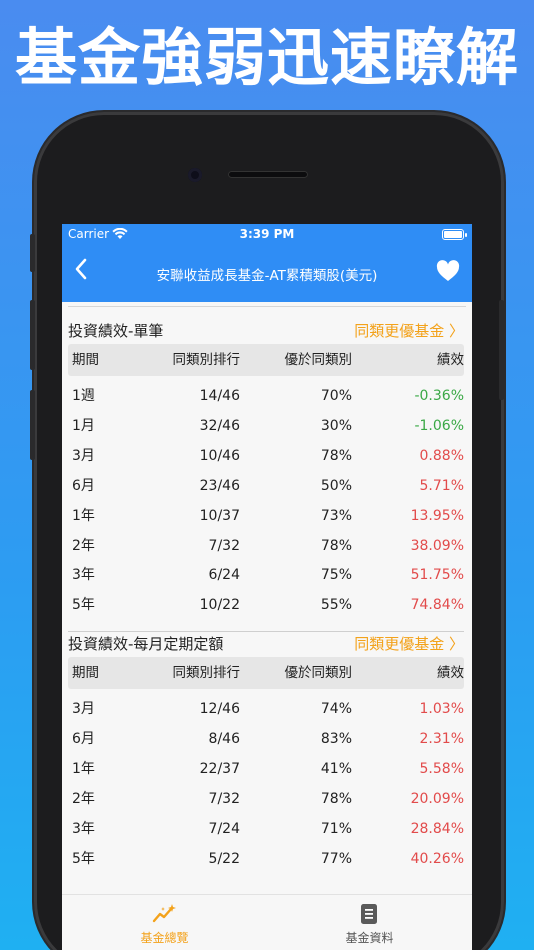 The width and height of the screenshot is (534, 950). What do you see at coordinates (266, 859) in the screenshot?
I see `table-row: 5年 5/22 77% 40.26%` at bounding box center [266, 859].